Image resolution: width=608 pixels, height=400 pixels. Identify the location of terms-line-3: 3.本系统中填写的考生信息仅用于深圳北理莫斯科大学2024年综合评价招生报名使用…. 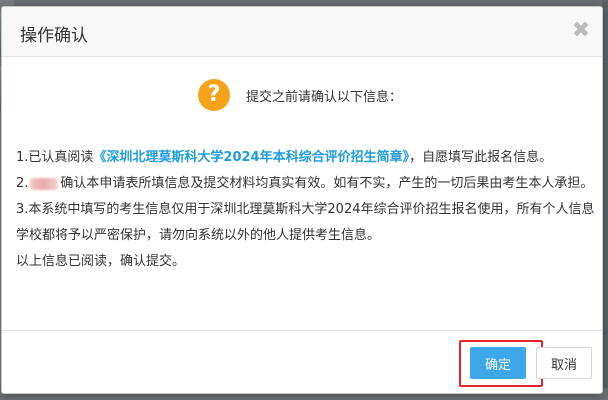
(305, 222).